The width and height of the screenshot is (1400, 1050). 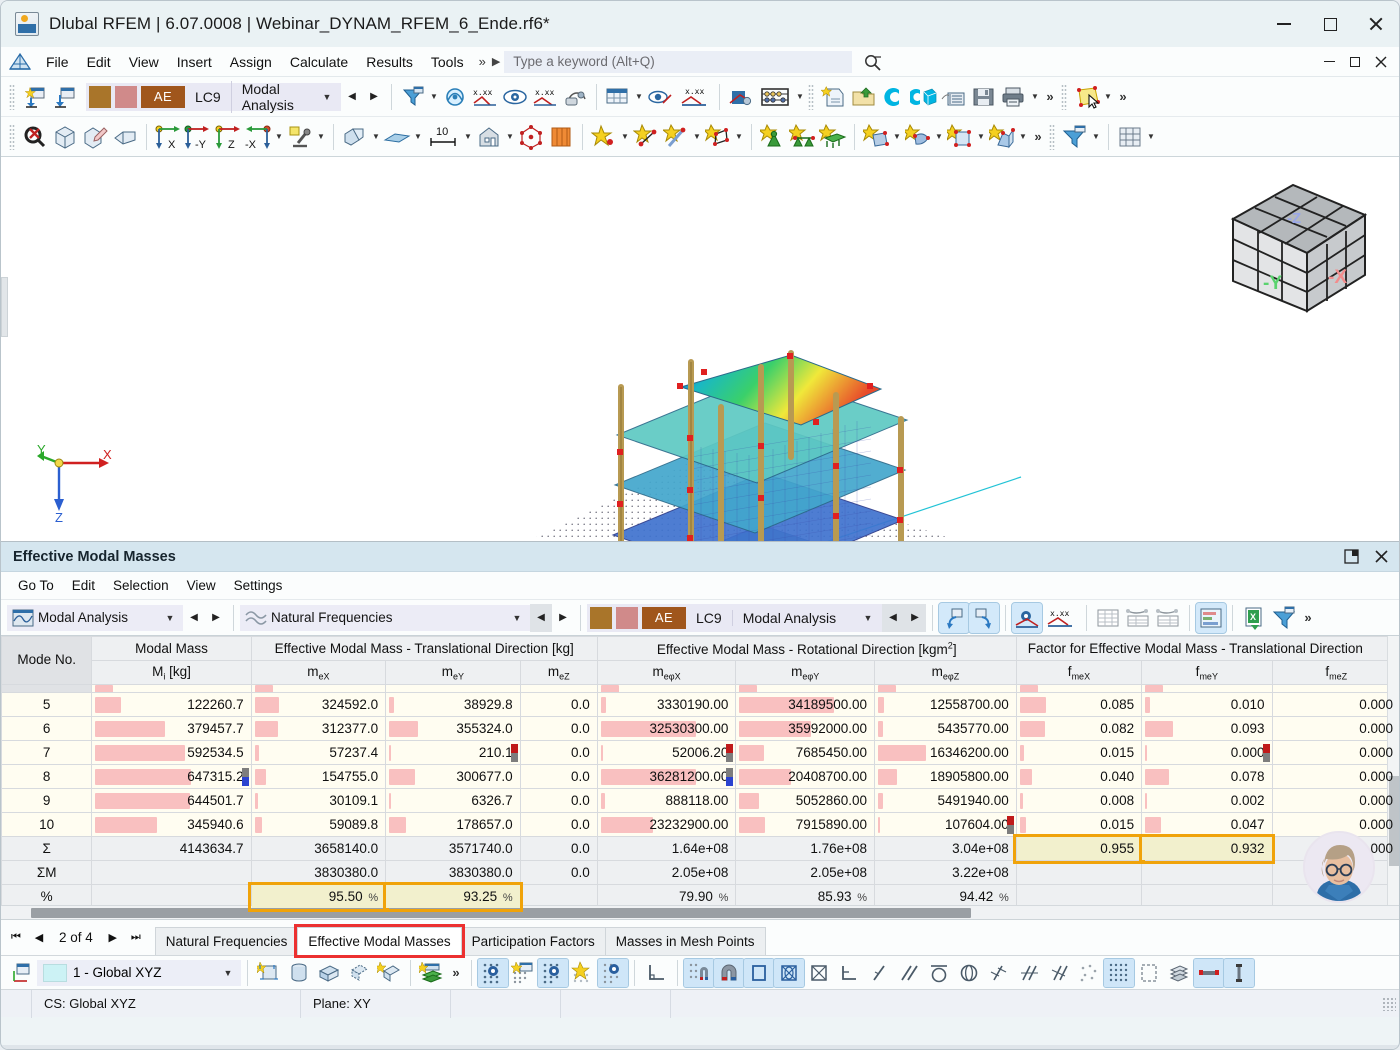 What do you see at coordinates (299, 973) in the screenshot?
I see `plane-cylinder-icon` at bounding box center [299, 973].